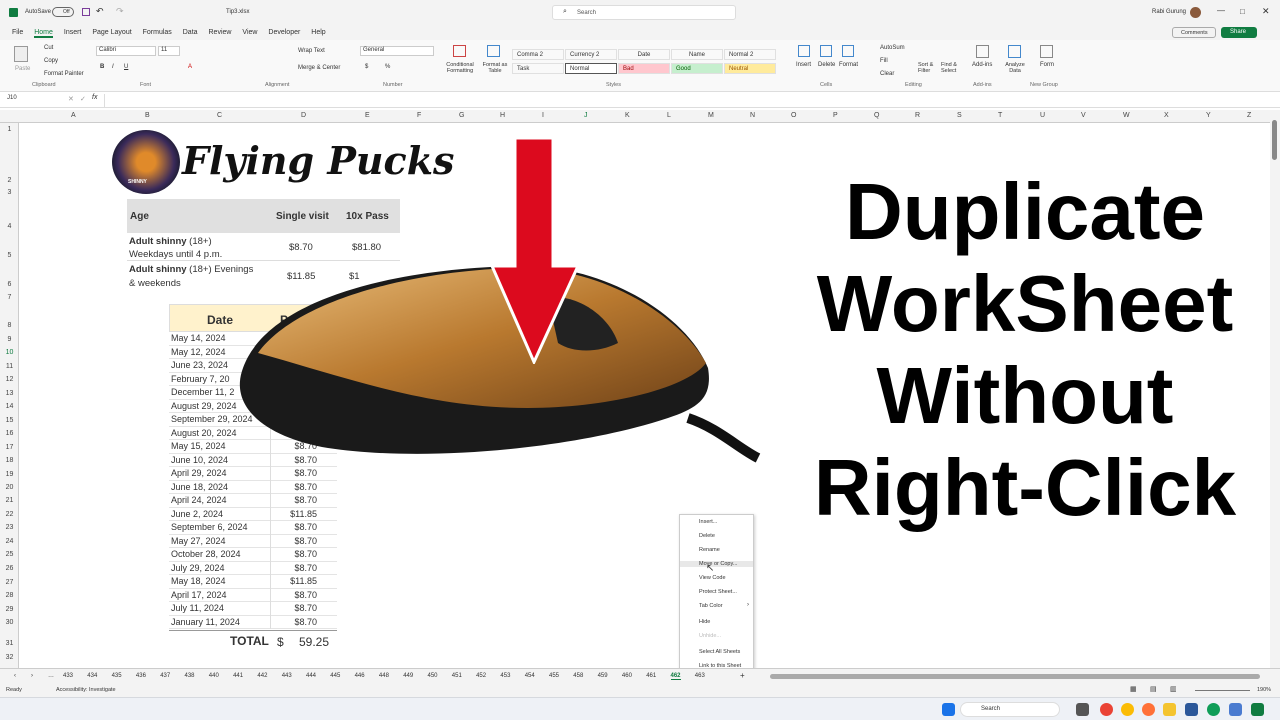 The height and width of the screenshot is (720, 1280). I want to click on menu-item-select-all: Select All Sheets, so click(719, 652).